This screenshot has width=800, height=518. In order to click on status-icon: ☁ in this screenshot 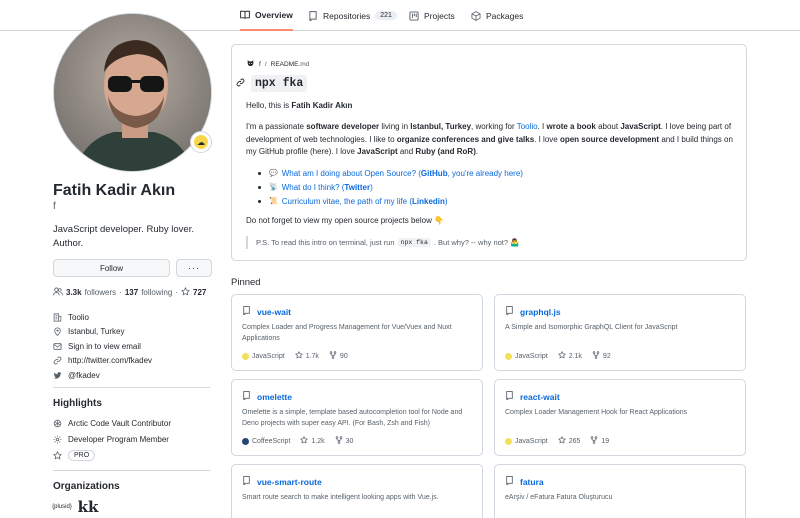, I will do `click(201, 142)`.